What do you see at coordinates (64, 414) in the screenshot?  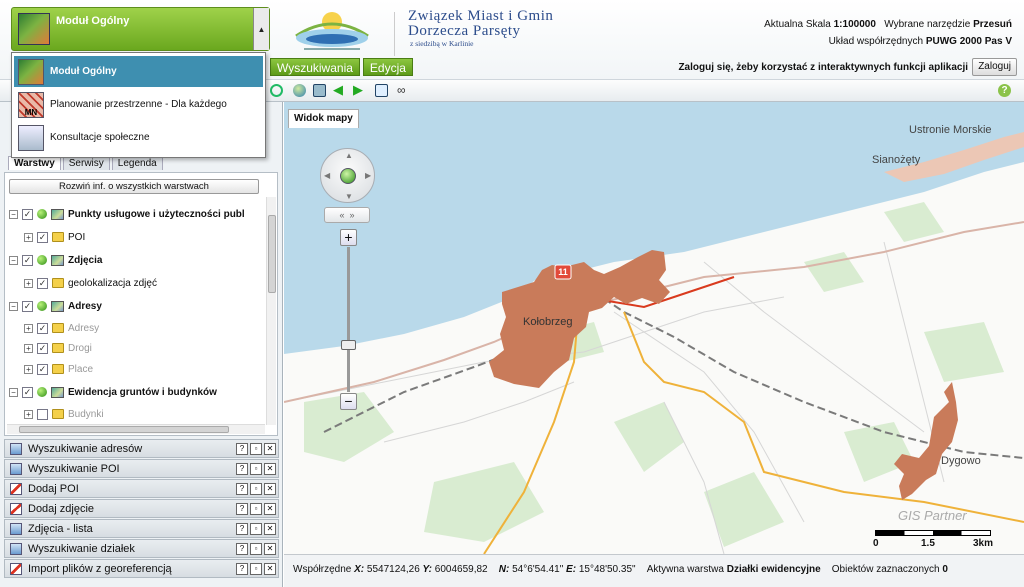 I see `tree-item-buildings: + Budynki` at bounding box center [64, 414].